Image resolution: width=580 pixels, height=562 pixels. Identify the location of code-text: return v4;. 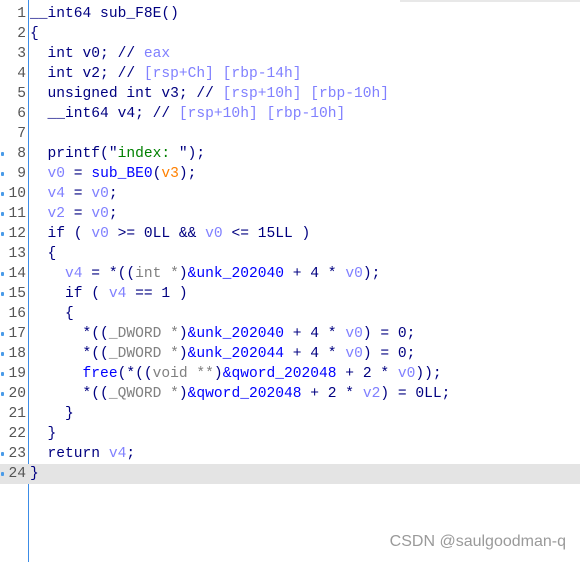
(83, 454).